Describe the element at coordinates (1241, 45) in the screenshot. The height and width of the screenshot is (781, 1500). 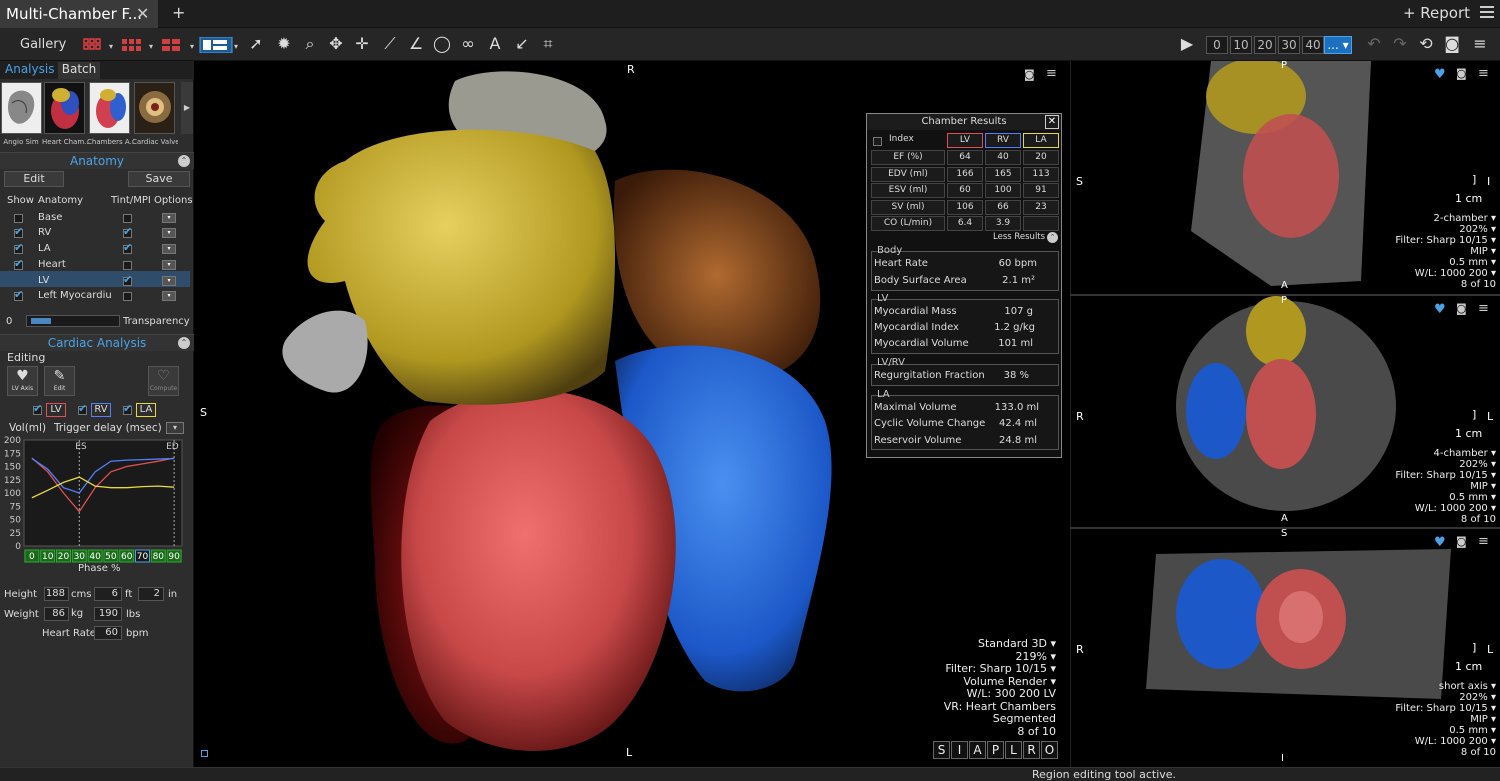
I see `frame-10-button: 10` at that location.